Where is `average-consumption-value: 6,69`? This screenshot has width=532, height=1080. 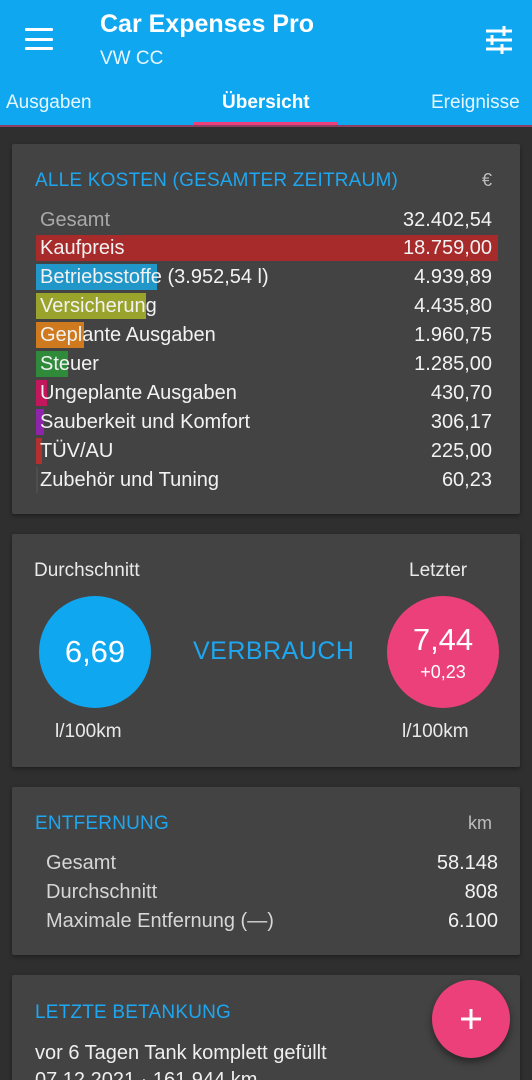 average-consumption-value: 6,69 is located at coordinates (95, 651).